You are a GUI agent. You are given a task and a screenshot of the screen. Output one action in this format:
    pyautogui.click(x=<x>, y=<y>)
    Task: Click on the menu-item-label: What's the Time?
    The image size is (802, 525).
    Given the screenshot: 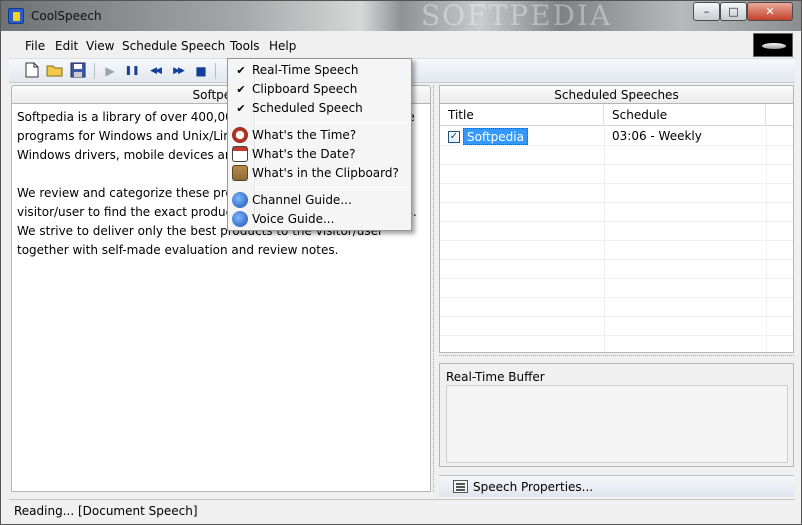 What is the action you would take?
    pyautogui.click(x=304, y=135)
    